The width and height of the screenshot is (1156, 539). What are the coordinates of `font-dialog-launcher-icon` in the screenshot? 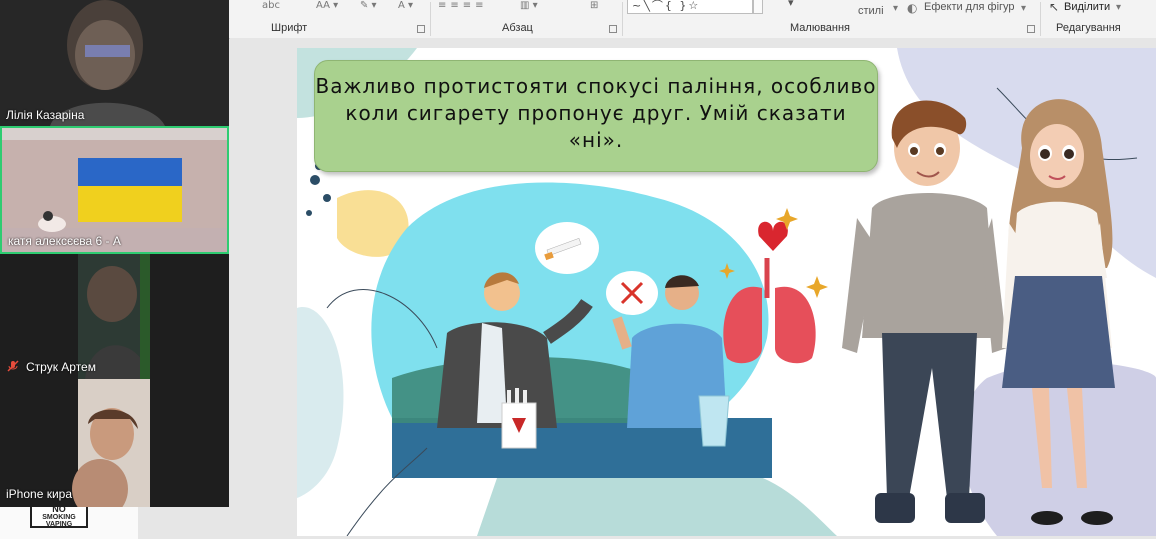 It's located at (421, 29).